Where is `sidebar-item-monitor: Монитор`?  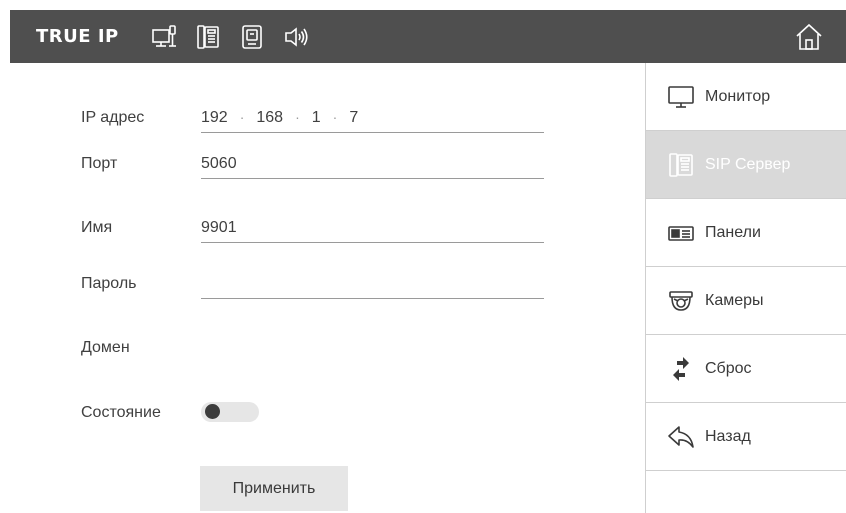
sidebar-item-monitor: Монитор is located at coordinates (746, 97).